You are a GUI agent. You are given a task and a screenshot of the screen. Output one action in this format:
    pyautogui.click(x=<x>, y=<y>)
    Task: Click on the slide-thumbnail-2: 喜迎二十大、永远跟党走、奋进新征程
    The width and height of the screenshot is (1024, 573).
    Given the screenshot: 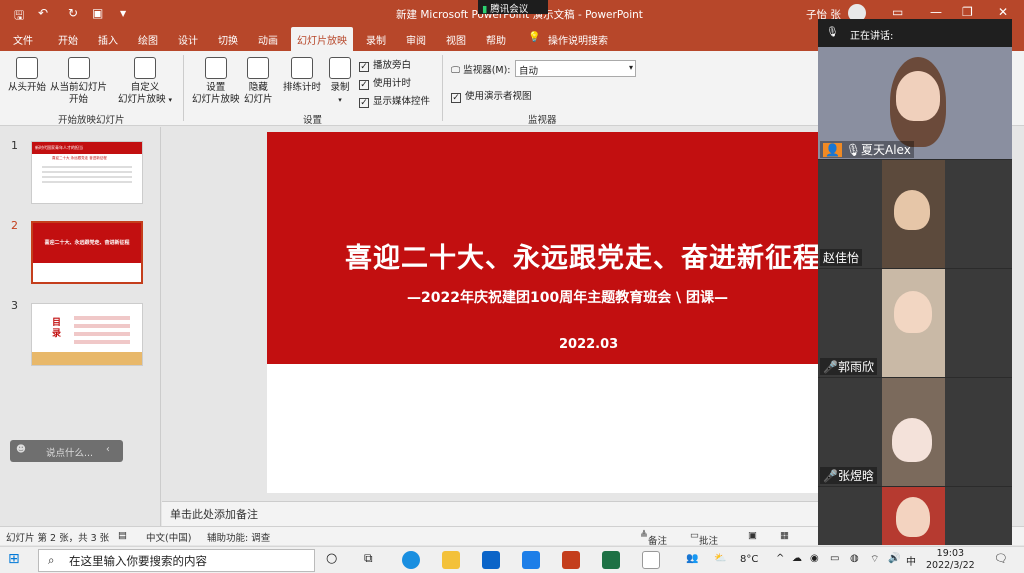 What is the action you would take?
    pyautogui.click(x=87, y=252)
    